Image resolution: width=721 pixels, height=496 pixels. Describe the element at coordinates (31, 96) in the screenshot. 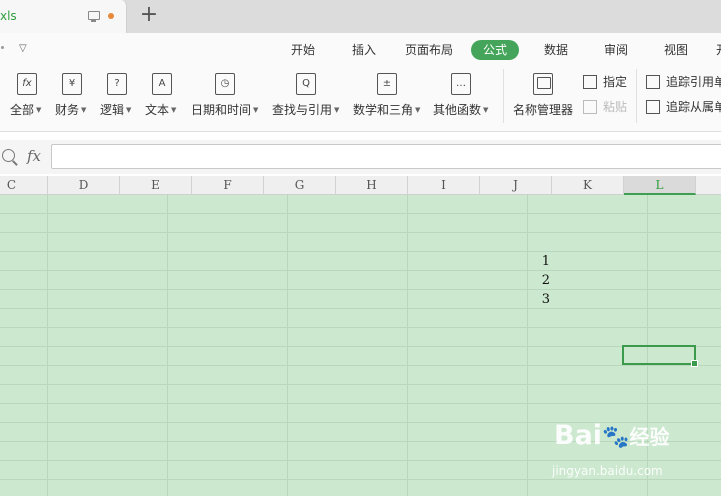

I see `all-functions-button: fx 全部 ▼` at that location.